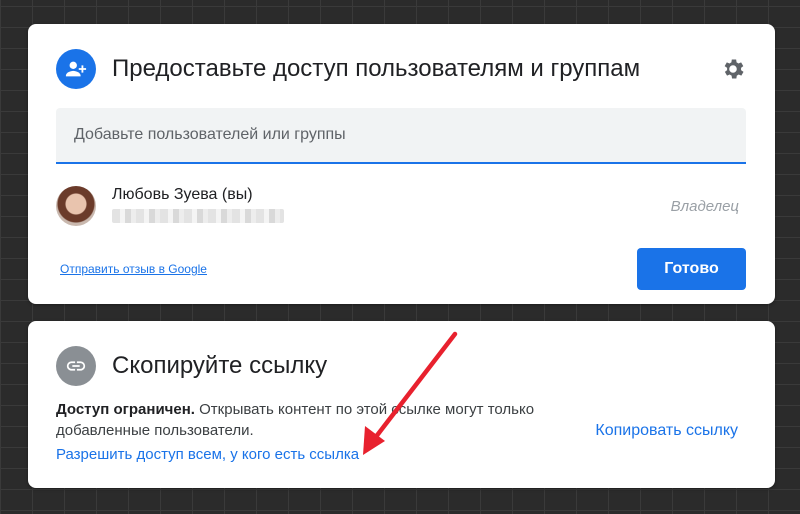 This screenshot has width=800, height=514. What do you see at coordinates (666, 431) in the screenshot?
I see `copy-link-button: Копировать ссылку` at bounding box center [666, 431].